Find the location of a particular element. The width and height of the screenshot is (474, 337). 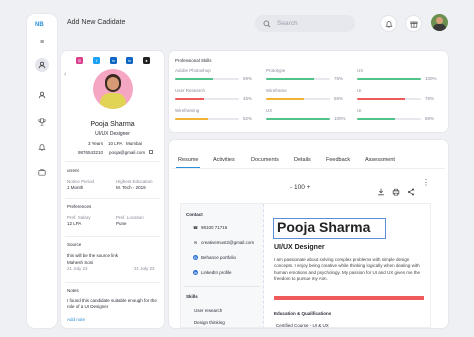

user-avatar is located at coordinates (439, 22).